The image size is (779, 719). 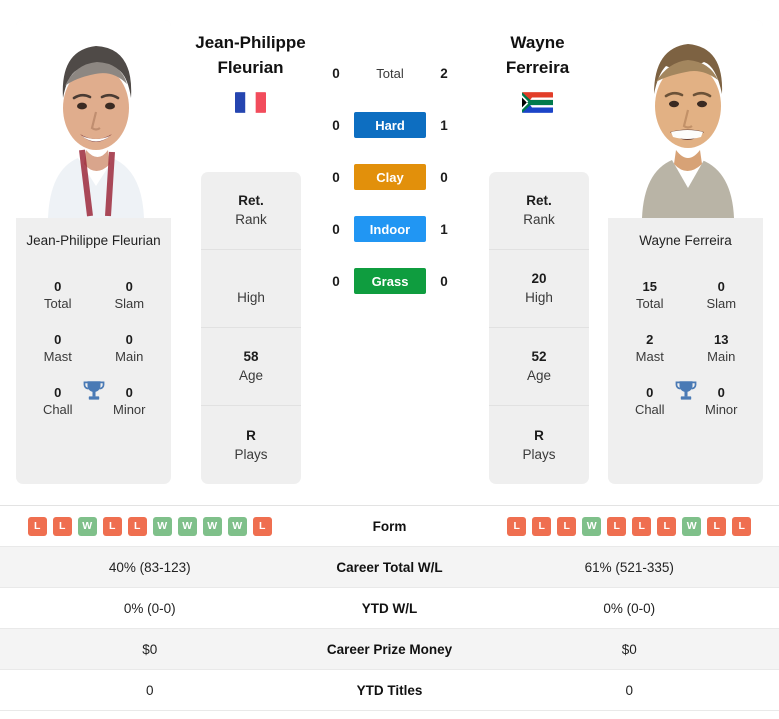 What do you see at coordinates (630, 526) in the screenshot?
I see `form-badges-right: LLLWLLLWLL` at bounding box center [630, 526].